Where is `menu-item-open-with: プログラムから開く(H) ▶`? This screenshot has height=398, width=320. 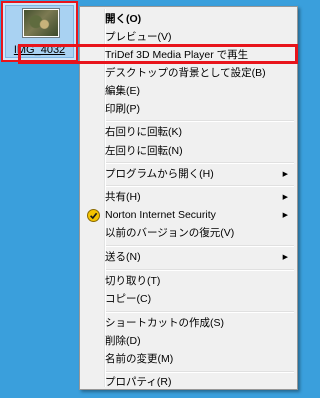 menu-item-open-with: プログラムから開く(H) ▶ is located at coordinates (188, 174).